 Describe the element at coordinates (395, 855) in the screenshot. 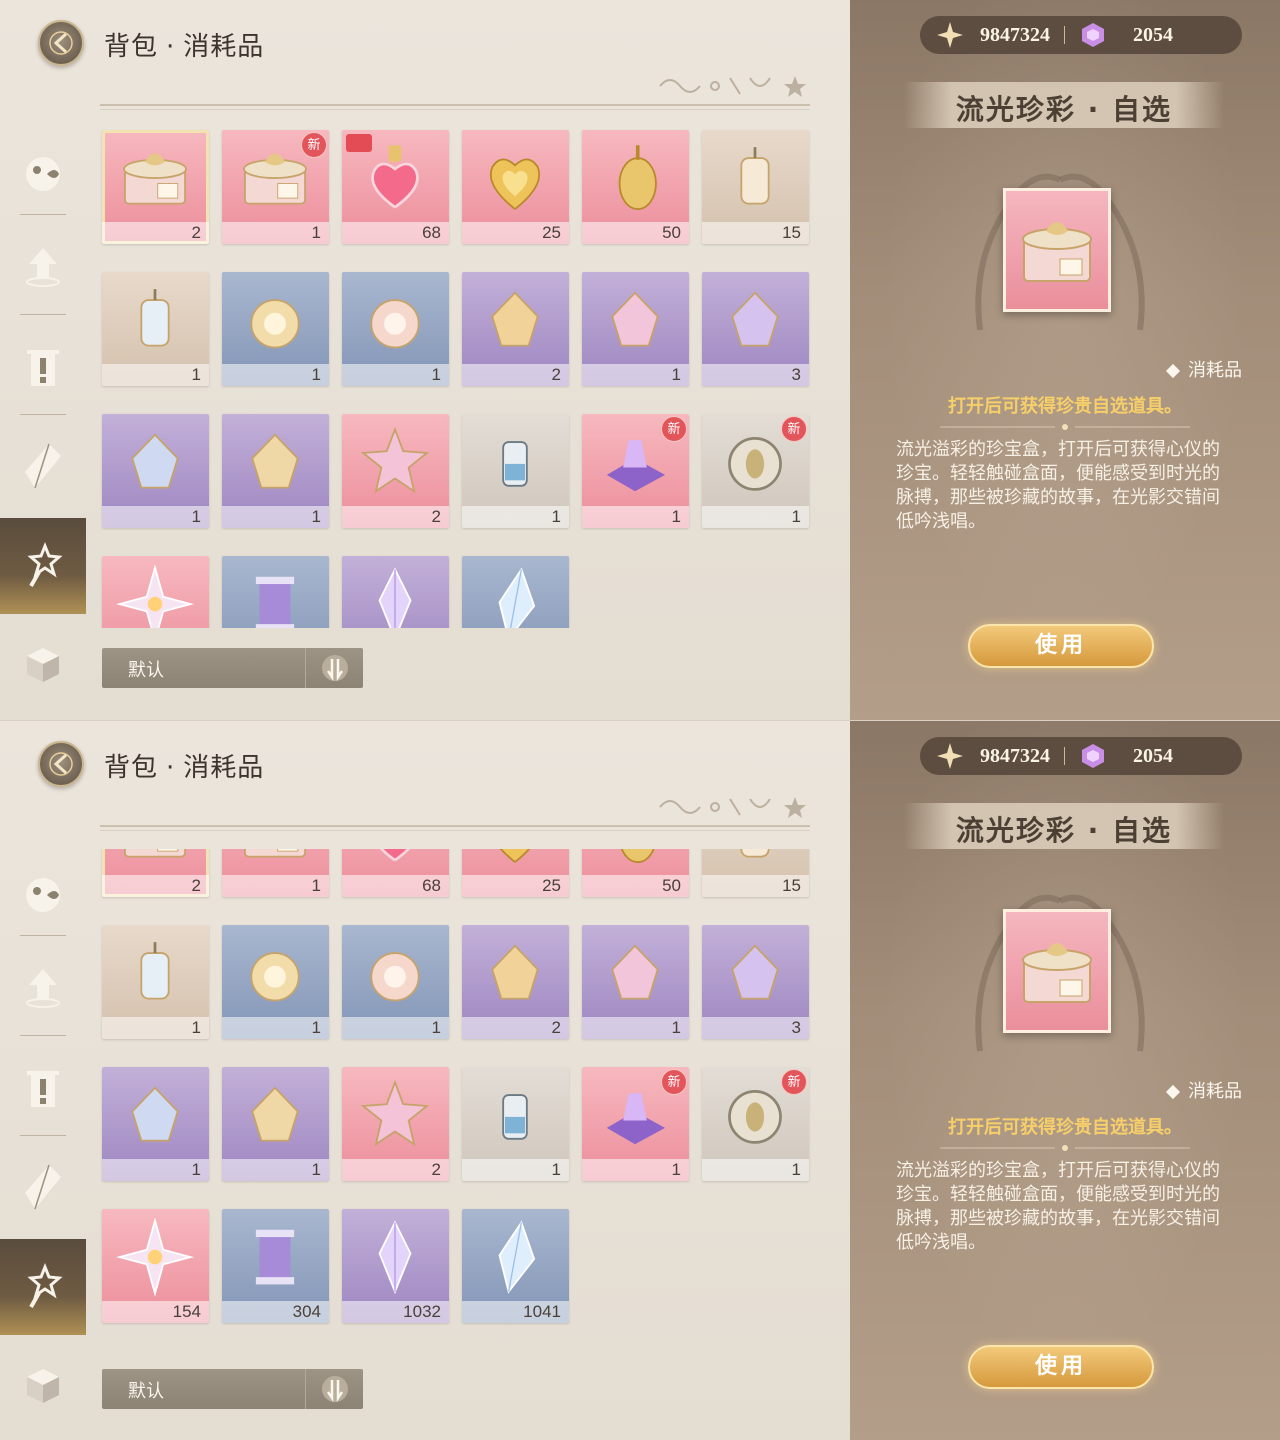

I see `heart-bottle-icon` at that location.